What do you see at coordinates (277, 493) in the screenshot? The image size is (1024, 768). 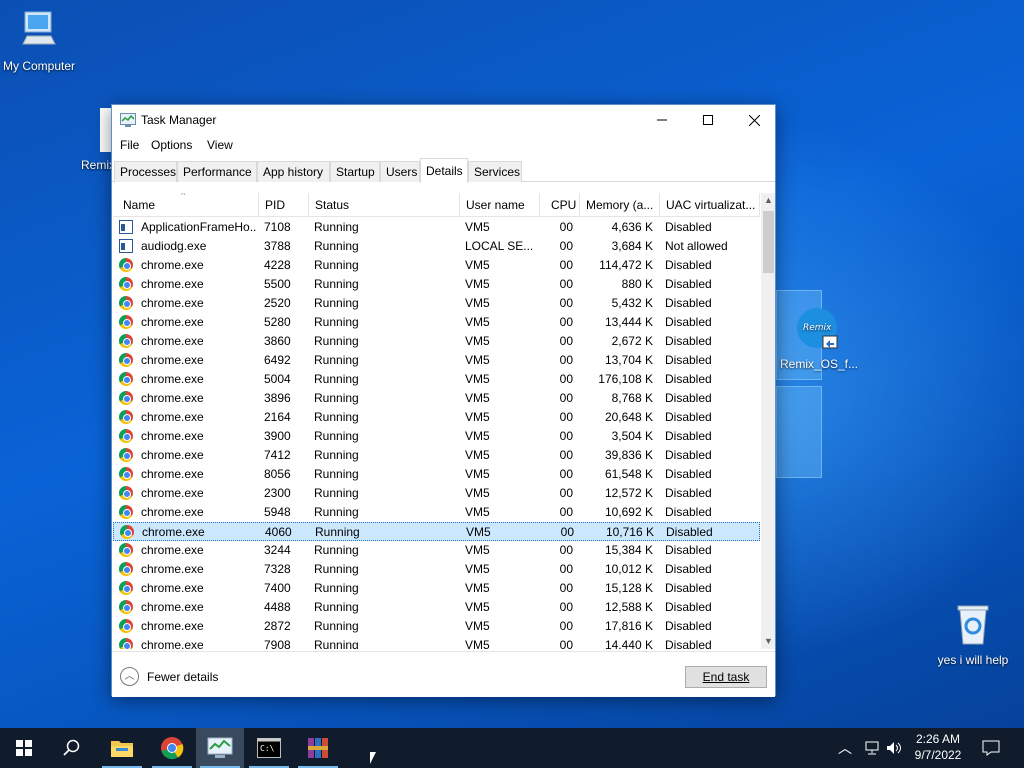 I see `cell-pid: 2300` at bounding box center [277, 493].